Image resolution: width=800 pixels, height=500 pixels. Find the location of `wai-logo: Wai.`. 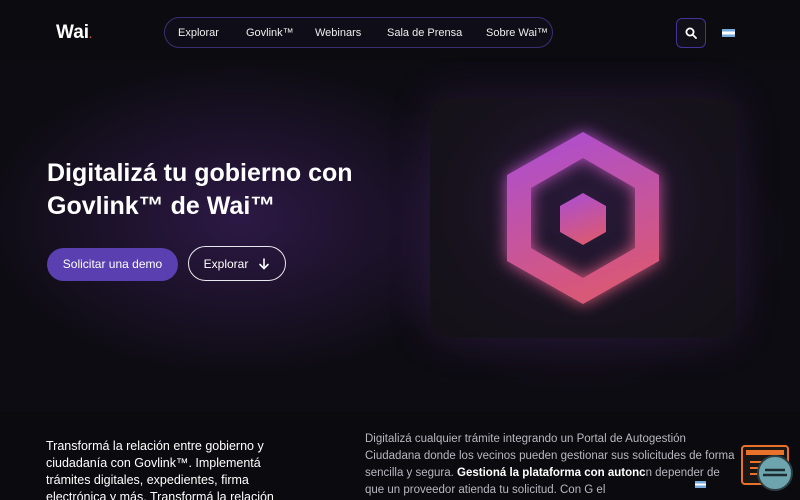

wai-logo: Wai. is located at coordinates (74, 33).